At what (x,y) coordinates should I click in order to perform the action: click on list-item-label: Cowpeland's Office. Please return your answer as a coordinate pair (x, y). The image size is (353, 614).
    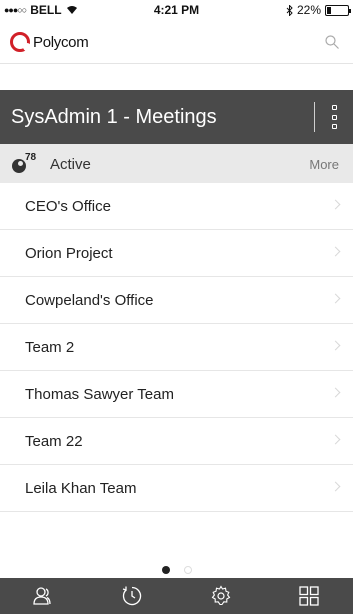
    Looking at the image, I should click on (89, 300).